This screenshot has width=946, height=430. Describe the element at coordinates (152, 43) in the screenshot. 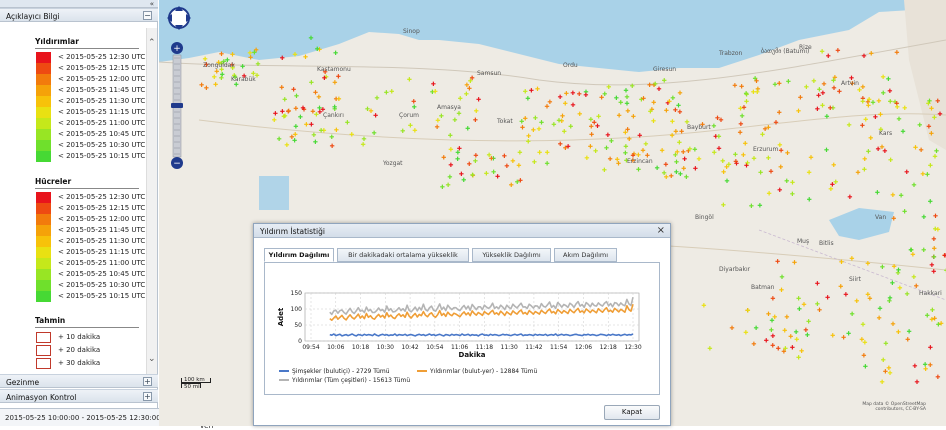

I see `scroll-up-icon: ⌃` at that location.